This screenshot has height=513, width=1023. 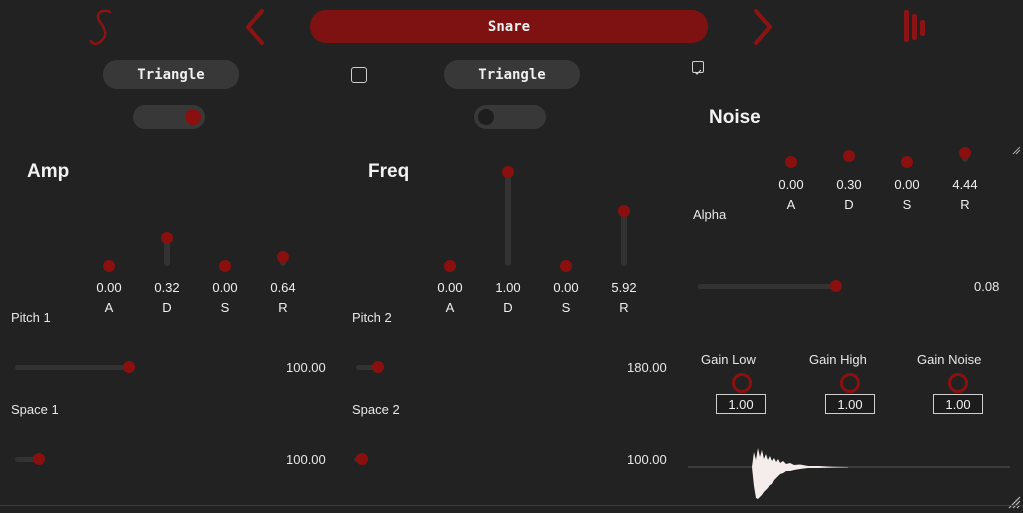 I want to click on freq-d-handle, so click(x=508, y=172).